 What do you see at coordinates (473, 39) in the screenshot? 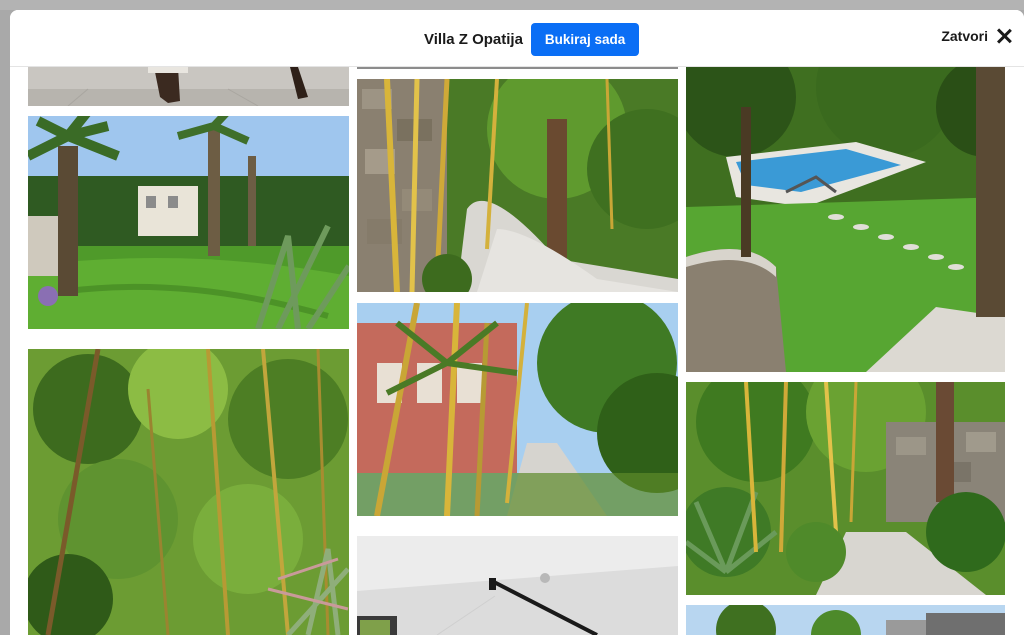
I see `villa-title: Villa Z Opatija` at bounding box center [473, 39].